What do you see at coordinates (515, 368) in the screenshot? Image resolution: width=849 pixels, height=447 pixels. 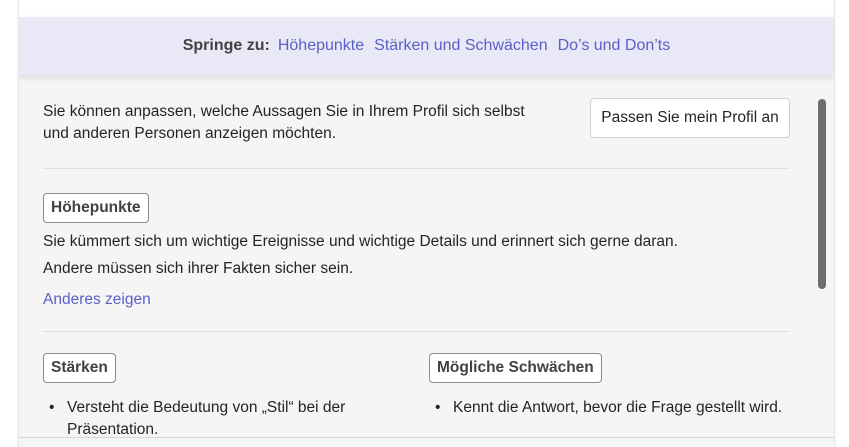 I see `weaknesses-tag: Mögliche Schwächen` at bounding box center [515, 368].